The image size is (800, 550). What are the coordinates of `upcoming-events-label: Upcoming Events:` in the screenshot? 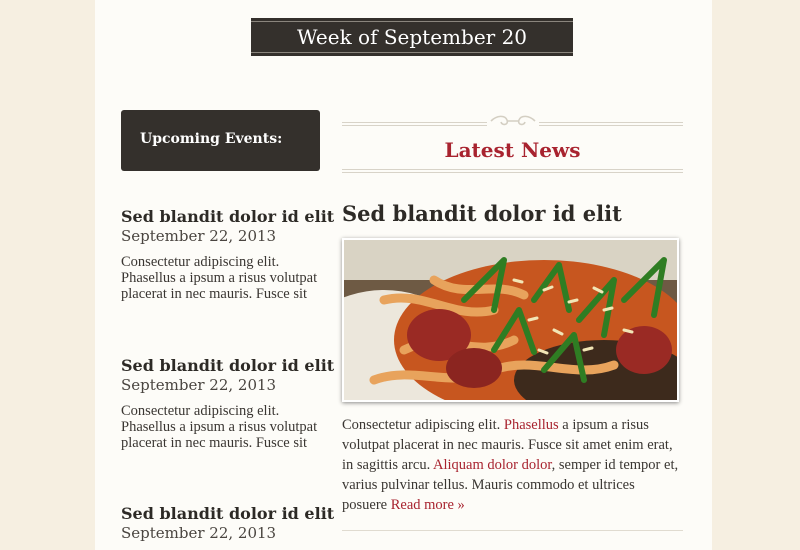 It's located at (211, 138).